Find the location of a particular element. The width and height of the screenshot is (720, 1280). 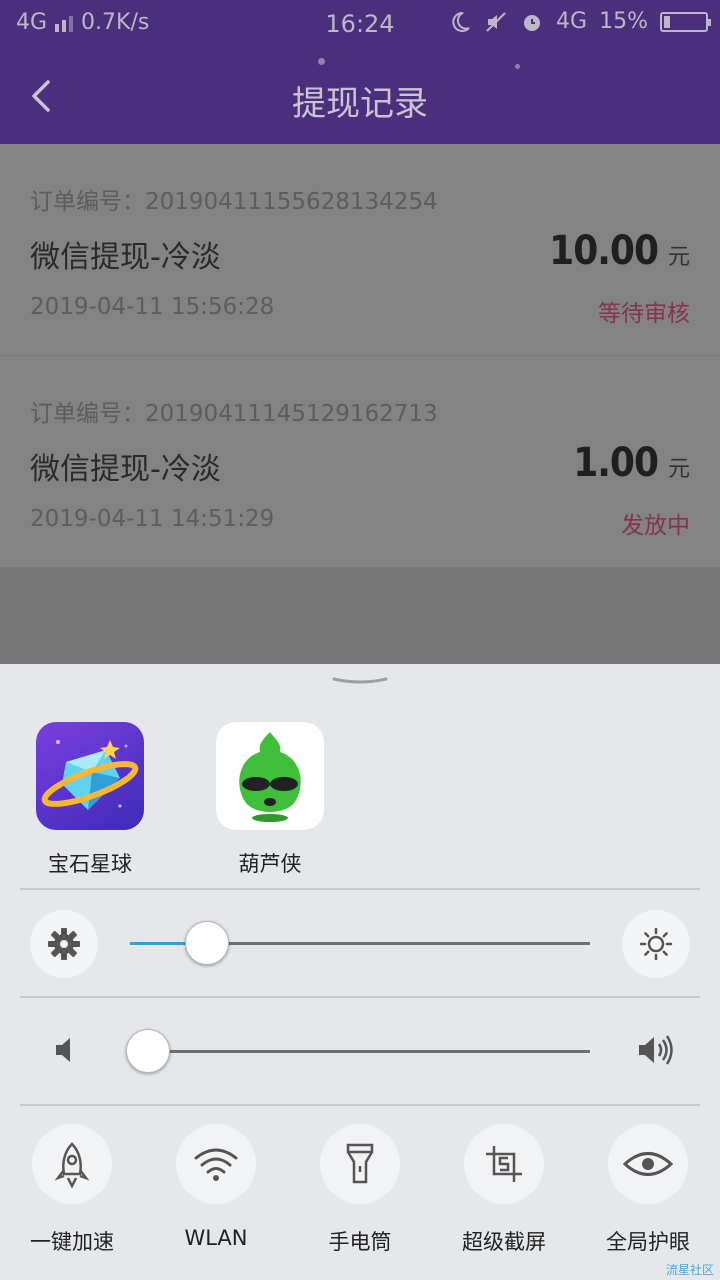

sun-icon is located at coordinates (656, 944).